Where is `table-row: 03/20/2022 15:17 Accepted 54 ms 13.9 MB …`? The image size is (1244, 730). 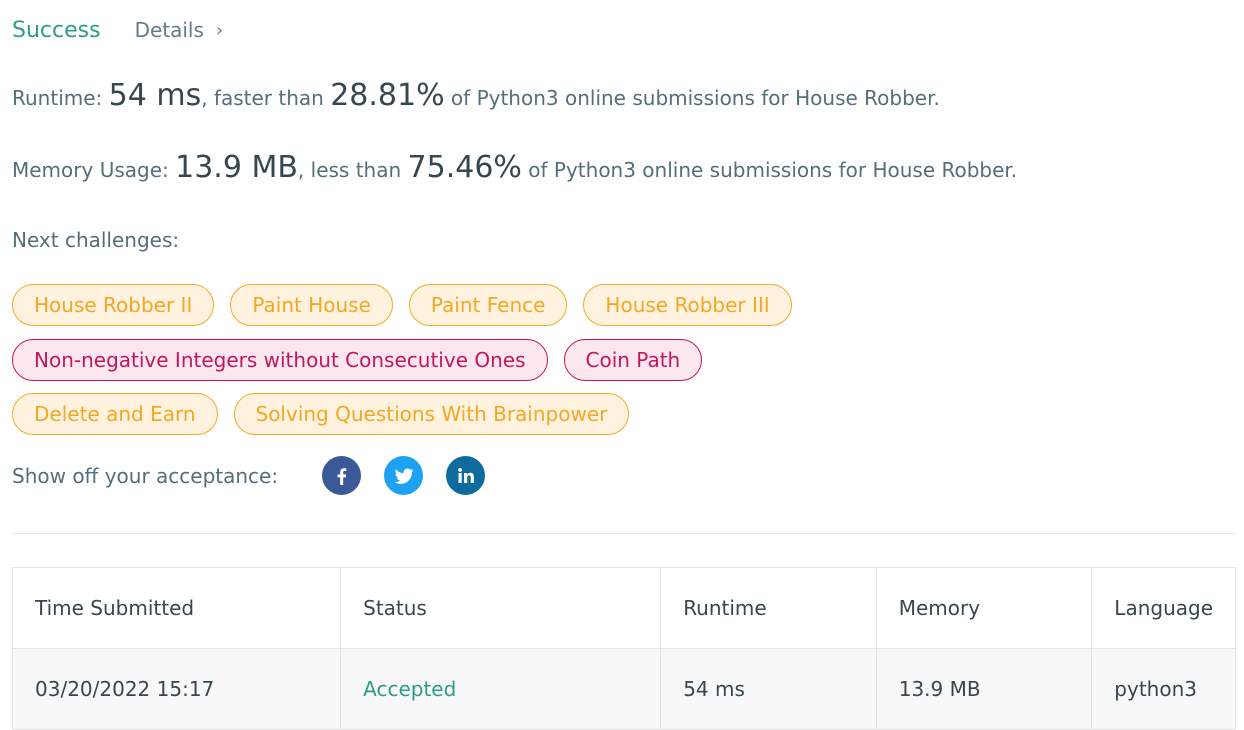 table-row: 03/20/2022 15:17 Accepted 54 ms 13.9 MB … is located at coordinates (623, 689).